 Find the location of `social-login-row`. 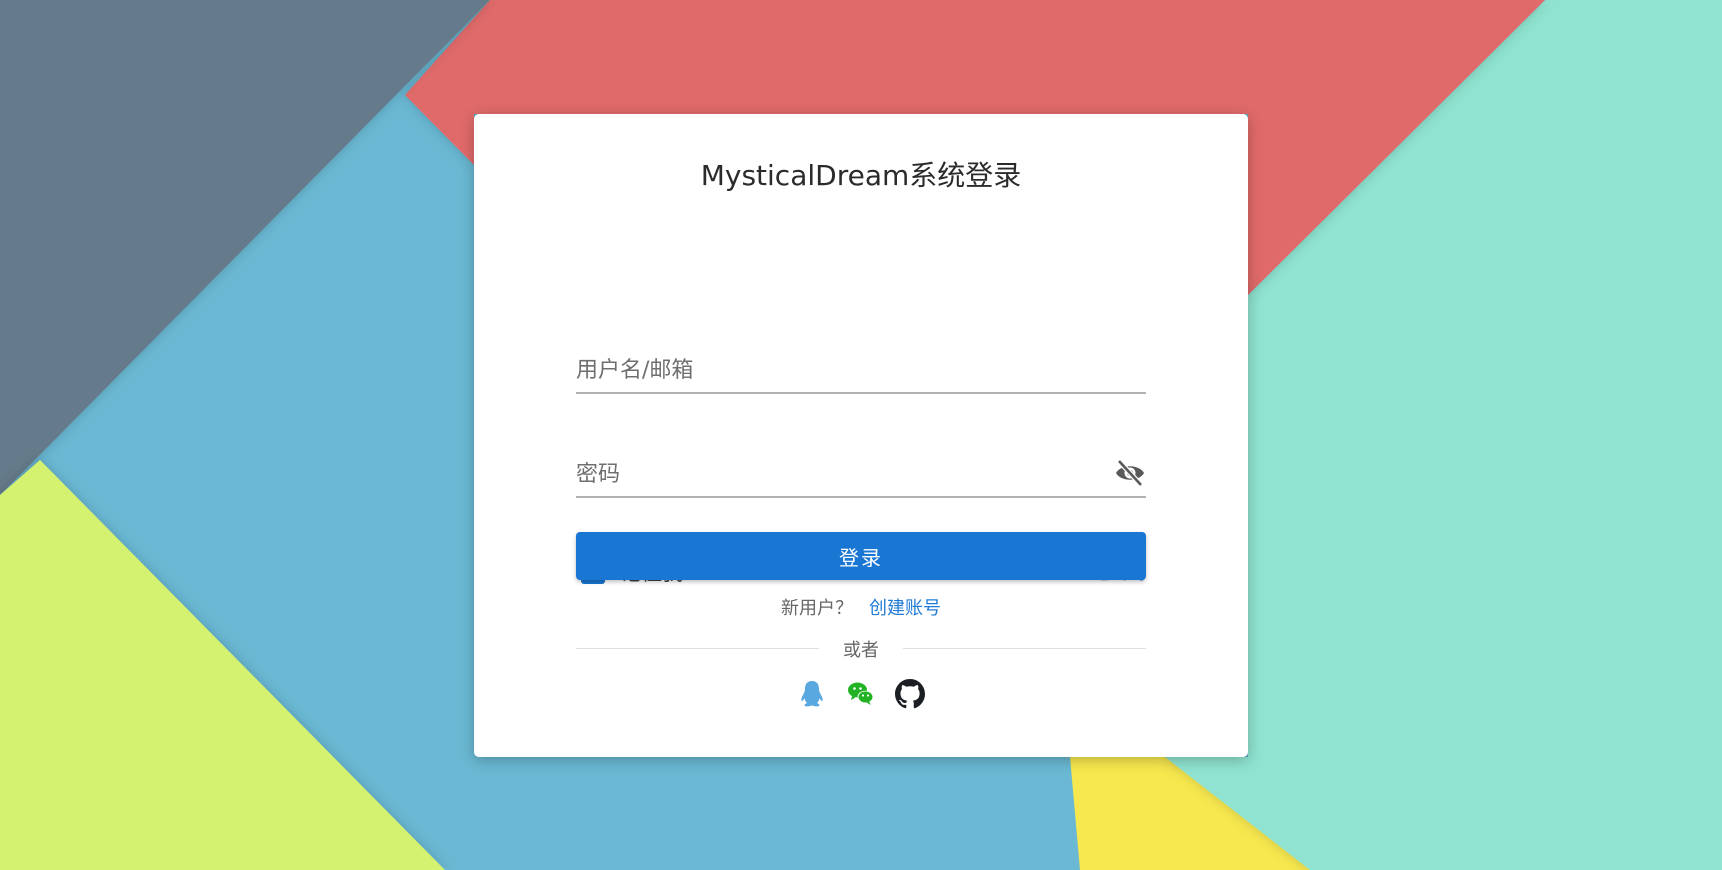

social-login-row is located at coordinates (861, 696).